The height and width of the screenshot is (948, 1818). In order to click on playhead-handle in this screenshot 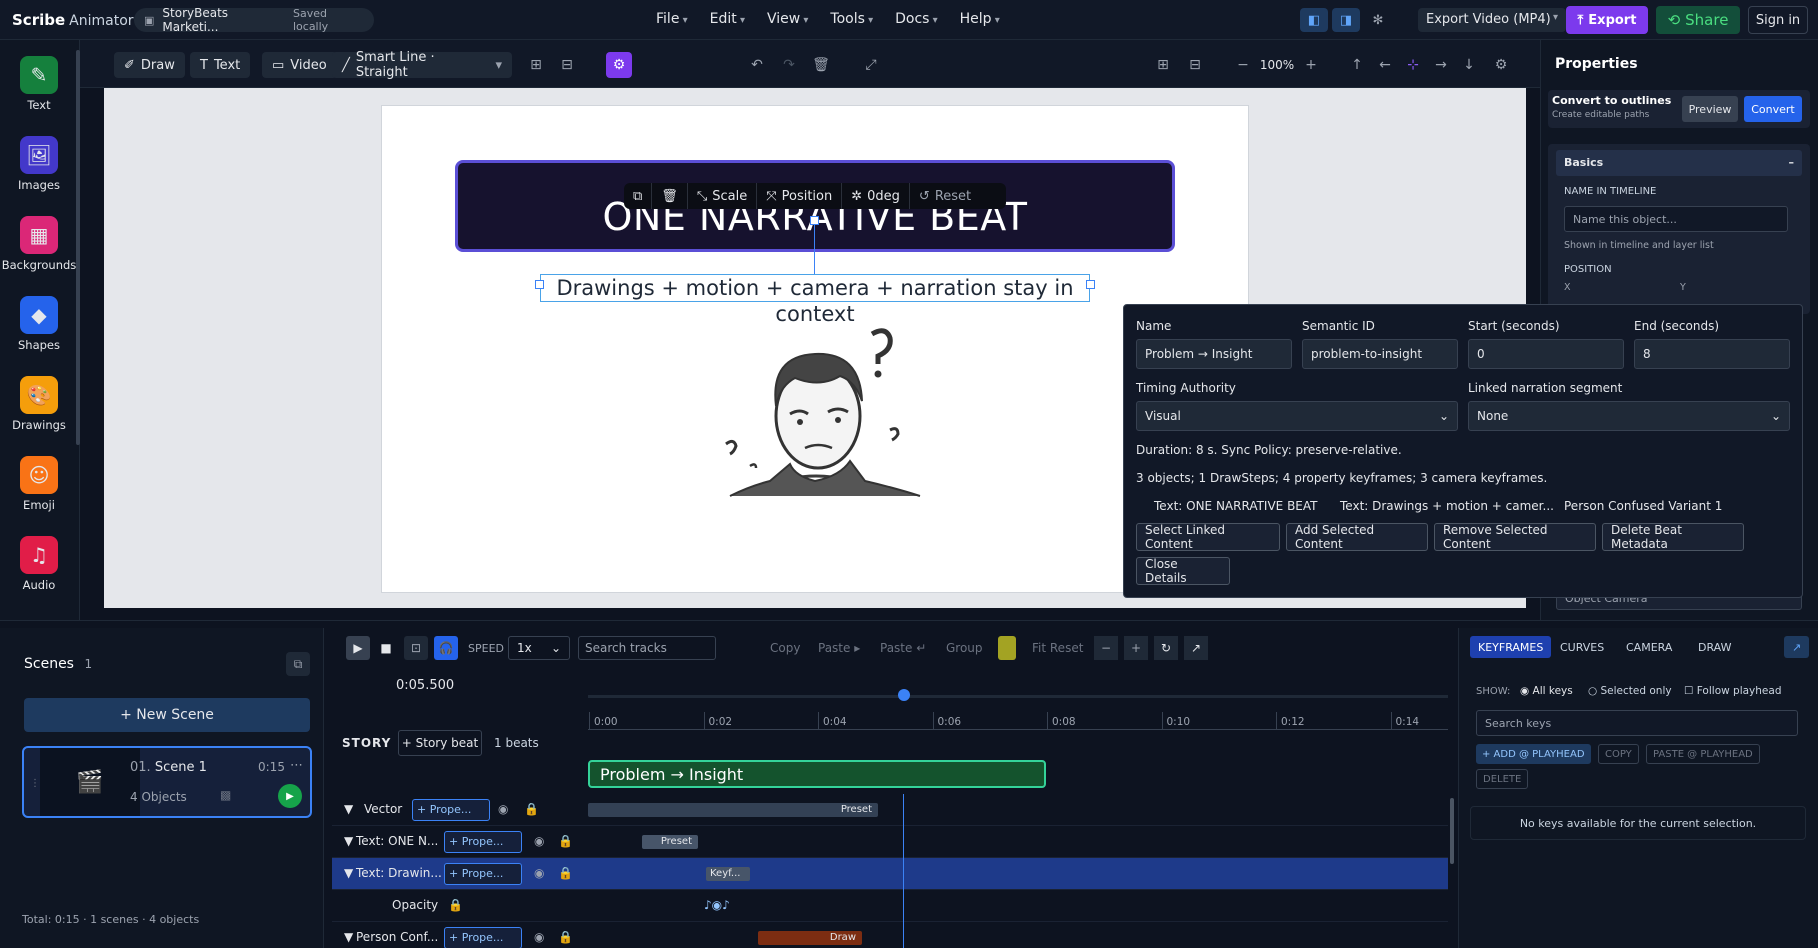, I will do `click(904, 695)`.